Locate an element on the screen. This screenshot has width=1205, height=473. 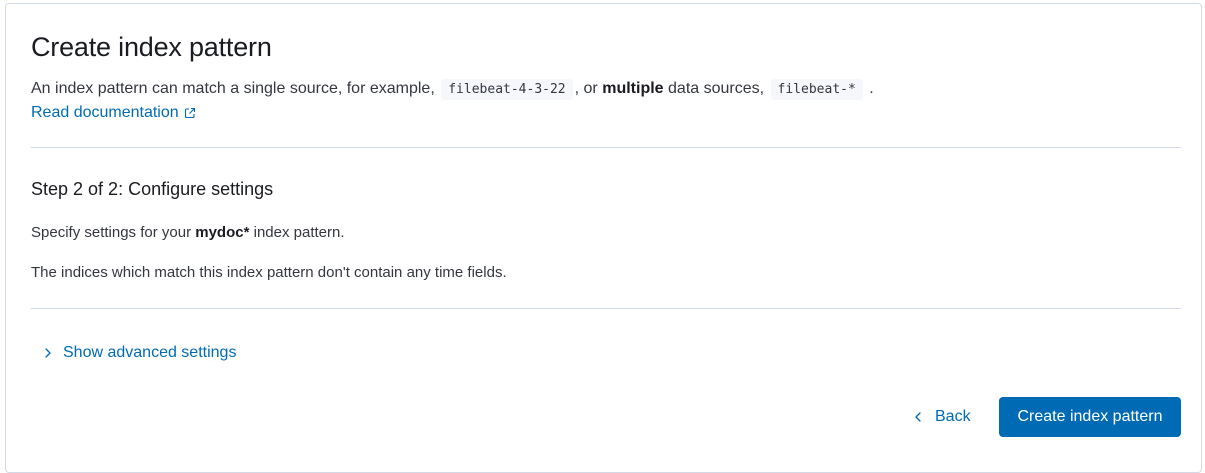
specify-prefix: Specify settings for your is located at coordinates (111, 232).